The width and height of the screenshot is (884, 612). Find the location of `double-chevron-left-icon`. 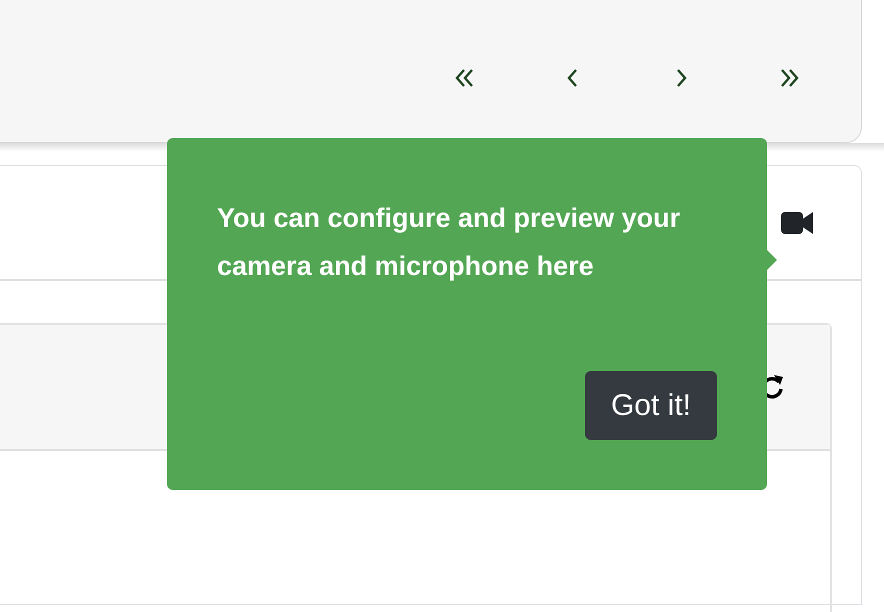

double-chevron-left-icon is located at coordinates (465, 78).